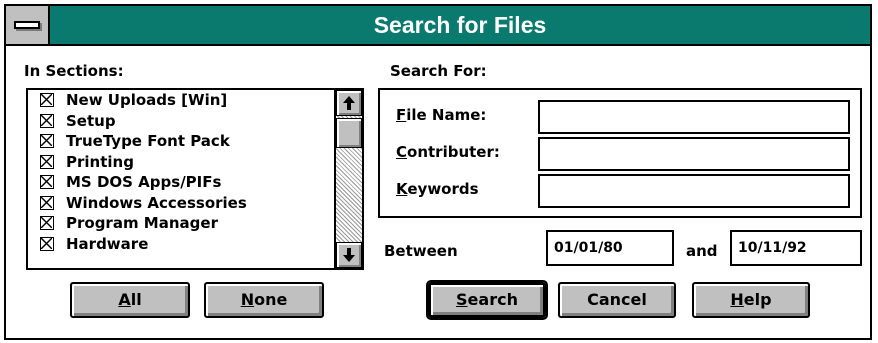  Describe the element at coordinates (694, 191) in the screenshot. I see `keywords-input` at that location.